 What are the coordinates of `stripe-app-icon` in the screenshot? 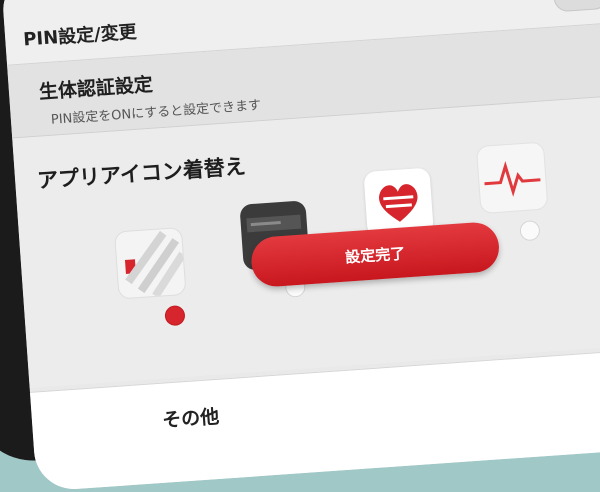 It's located at (150, 263).